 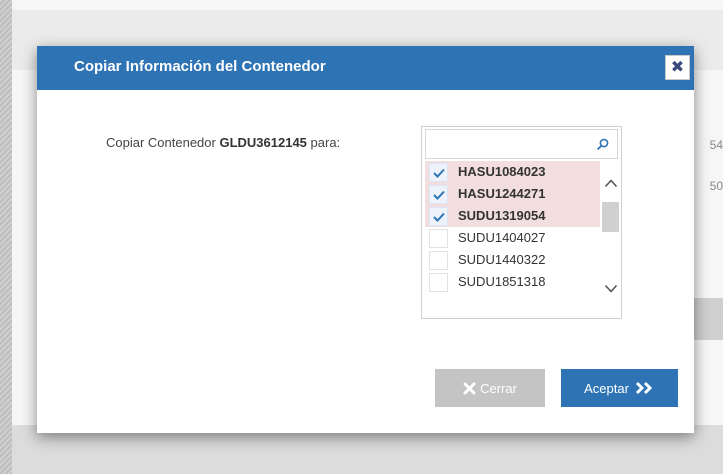 I want to click on accept-button: Aceptar, so click(x=619, y=388).